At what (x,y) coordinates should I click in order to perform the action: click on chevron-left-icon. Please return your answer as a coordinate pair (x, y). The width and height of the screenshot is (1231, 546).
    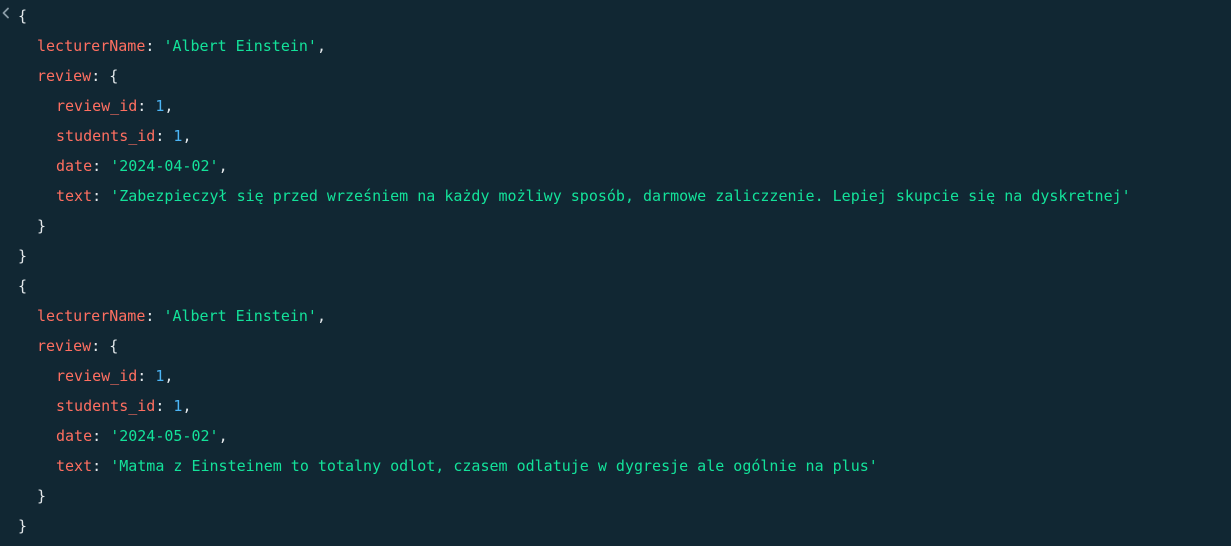
    Looking at the image, I should click on (6, 13).